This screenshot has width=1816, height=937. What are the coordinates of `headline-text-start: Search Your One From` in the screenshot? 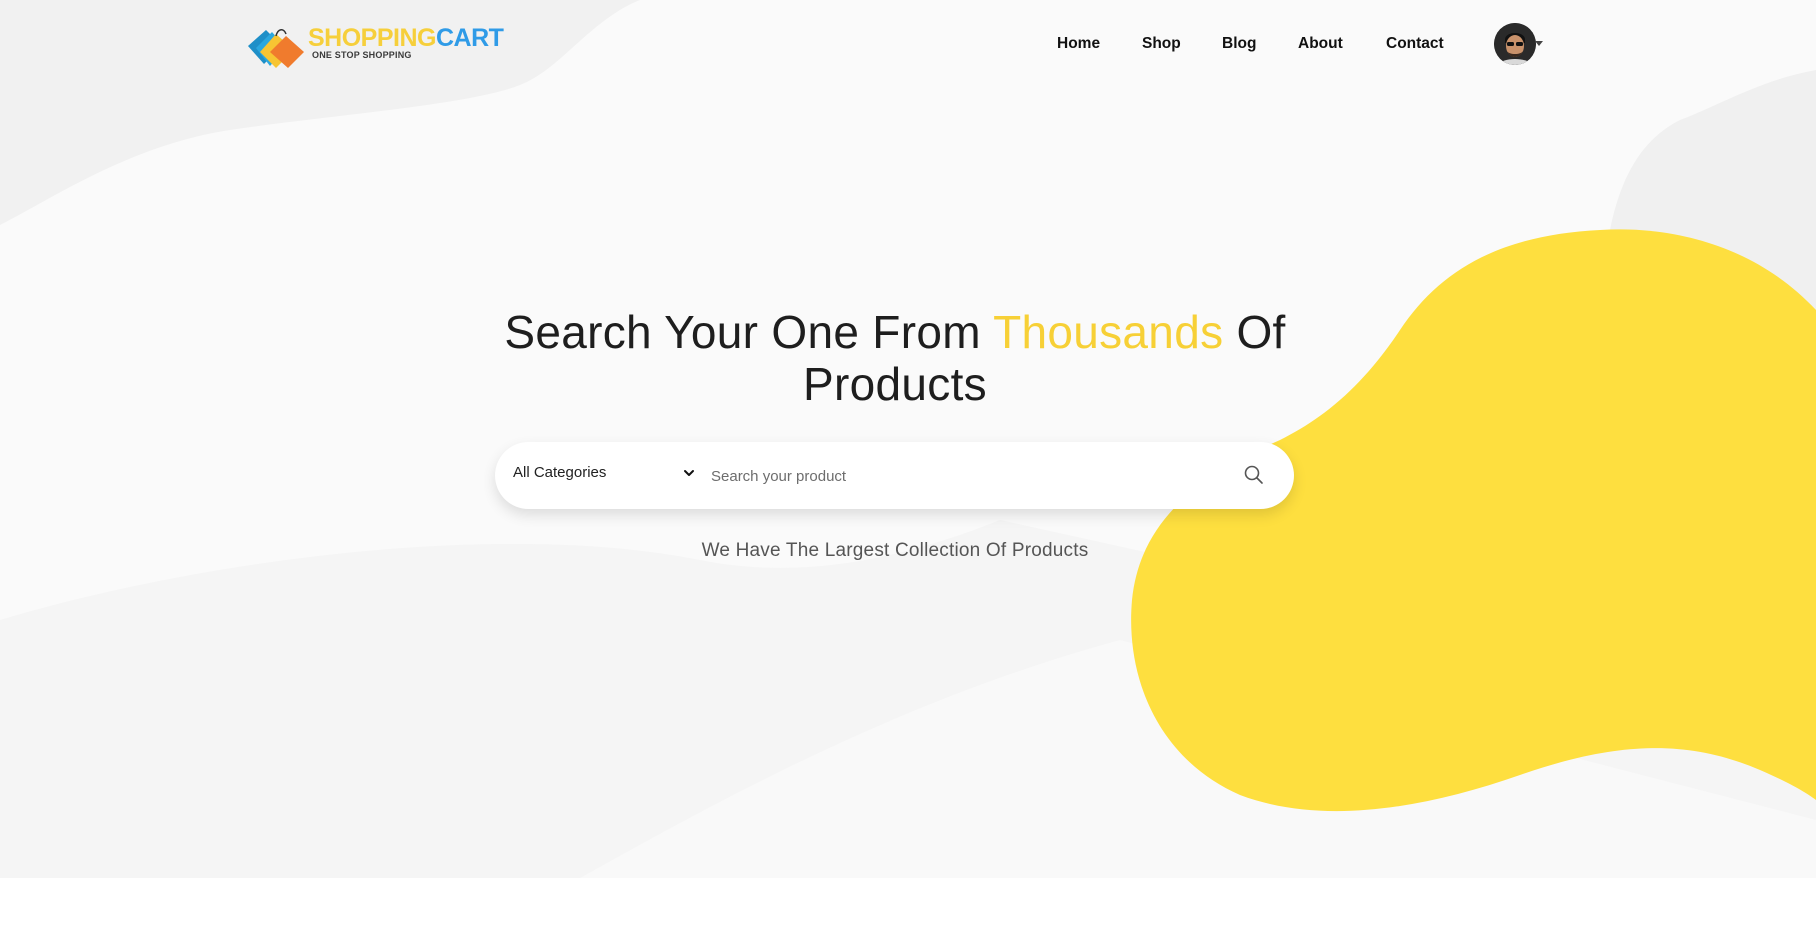 It's located at (749, 332).